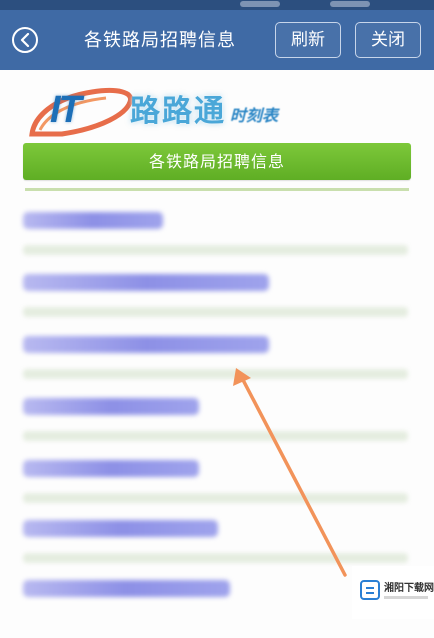  What do you see at coordinates (66, 110) in the screenshot?
I see `logo-mark: IT` at bounding box center [66, 110].